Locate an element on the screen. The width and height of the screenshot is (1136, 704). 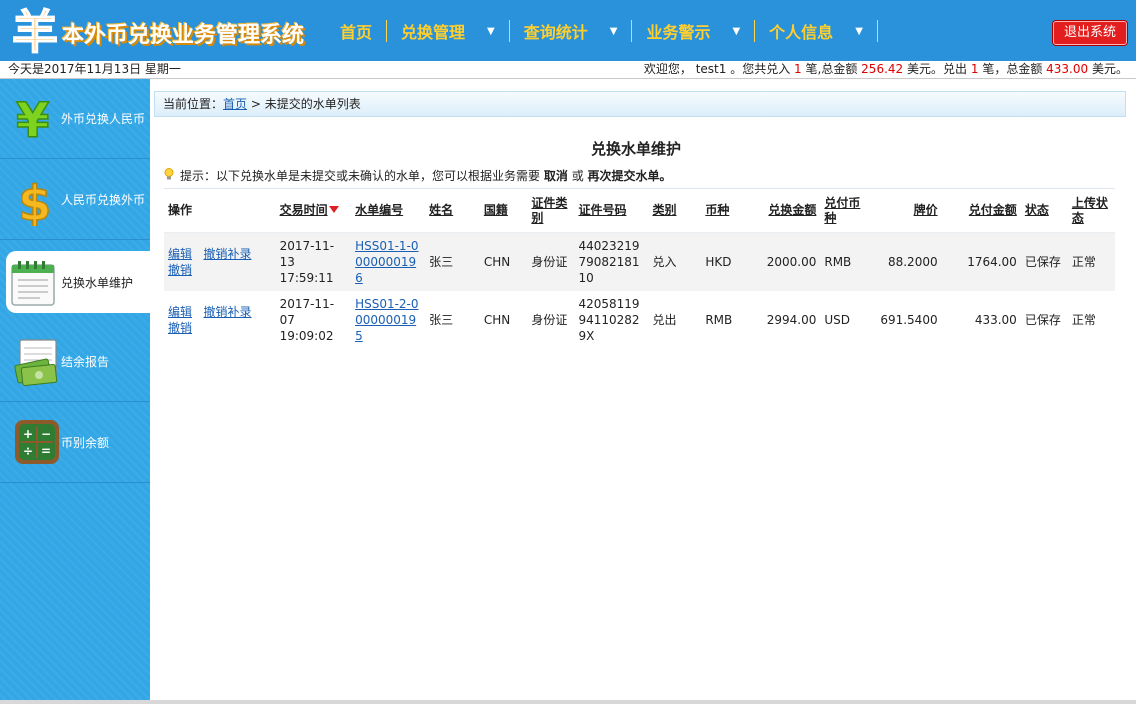
nav-personal-info: 个人信息 ▼ is located at coordinates (816, 31).